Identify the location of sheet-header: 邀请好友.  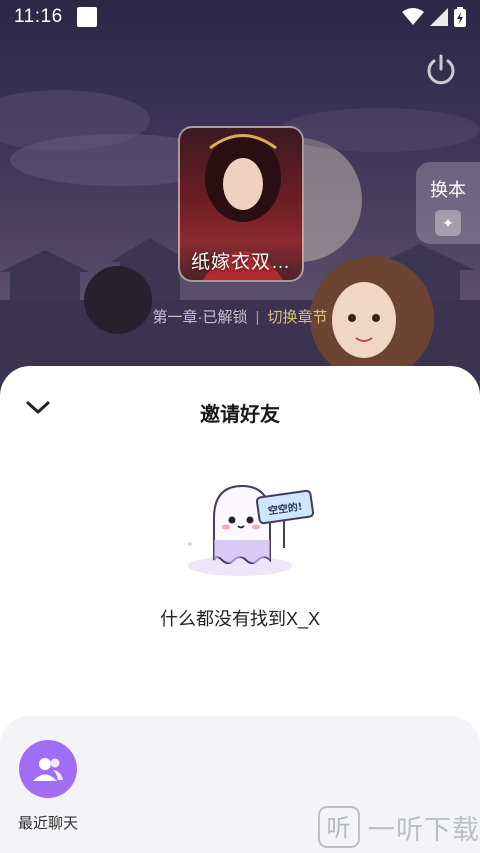
(240, 409).